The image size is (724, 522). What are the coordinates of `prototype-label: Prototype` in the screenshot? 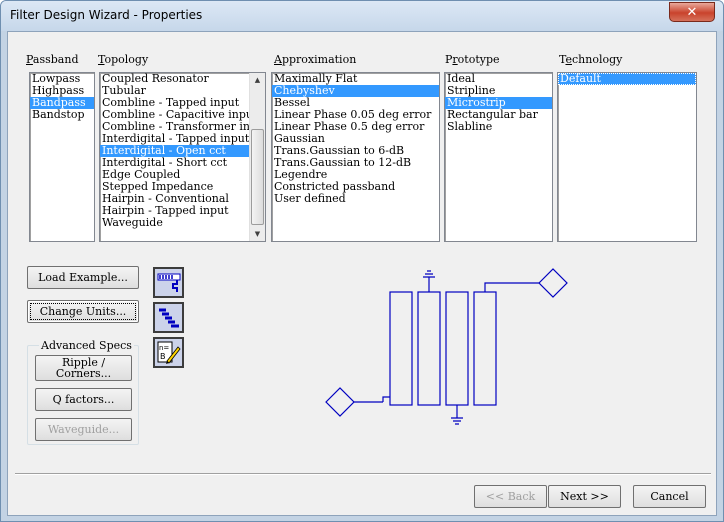 It's located at (472, 59).